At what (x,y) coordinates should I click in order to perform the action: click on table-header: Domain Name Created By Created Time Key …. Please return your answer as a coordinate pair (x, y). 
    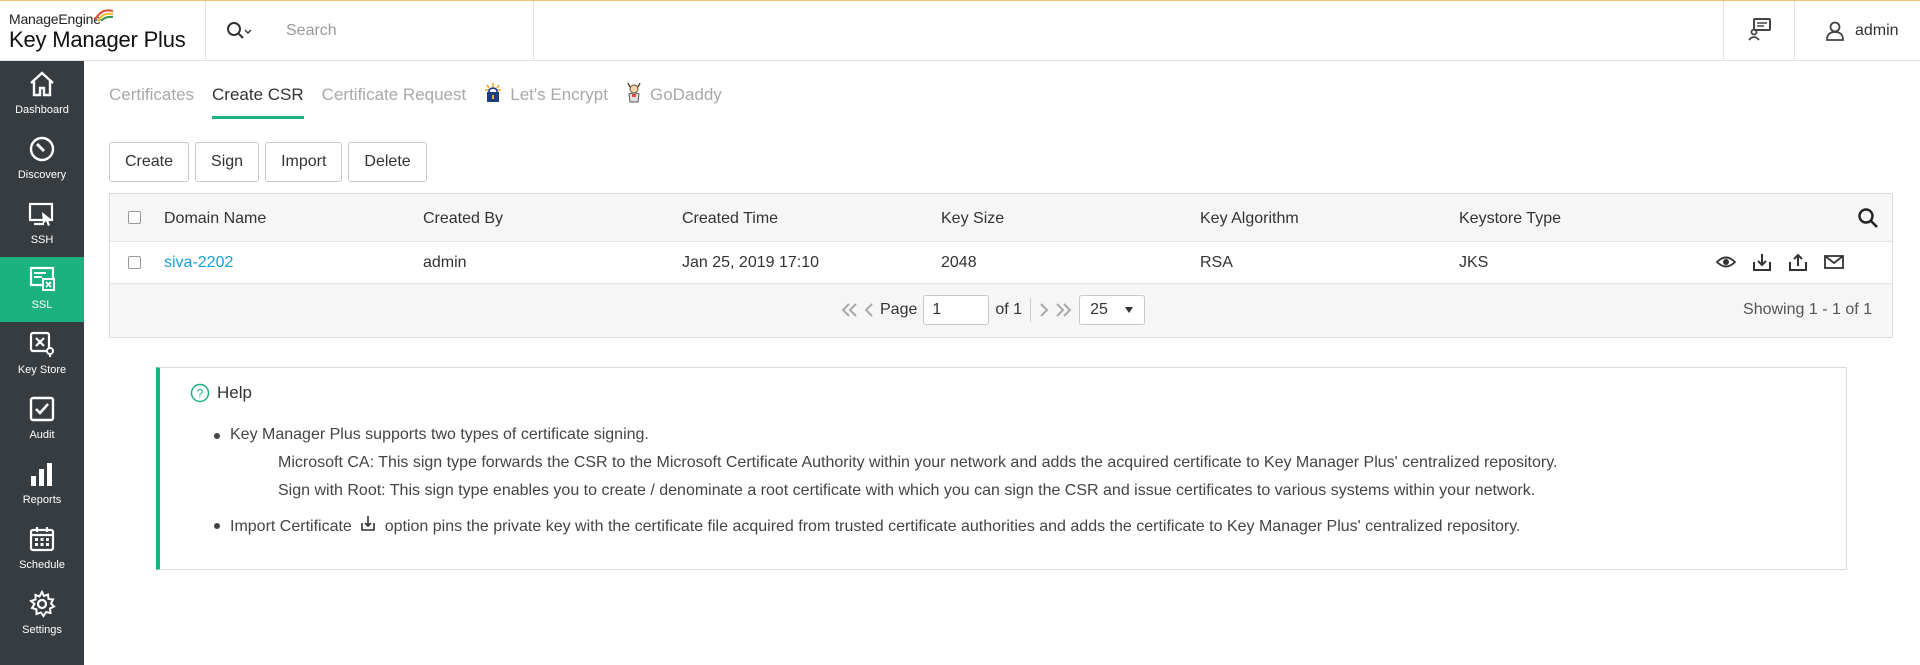
    Looking at the image, I should click on (1001, 218).